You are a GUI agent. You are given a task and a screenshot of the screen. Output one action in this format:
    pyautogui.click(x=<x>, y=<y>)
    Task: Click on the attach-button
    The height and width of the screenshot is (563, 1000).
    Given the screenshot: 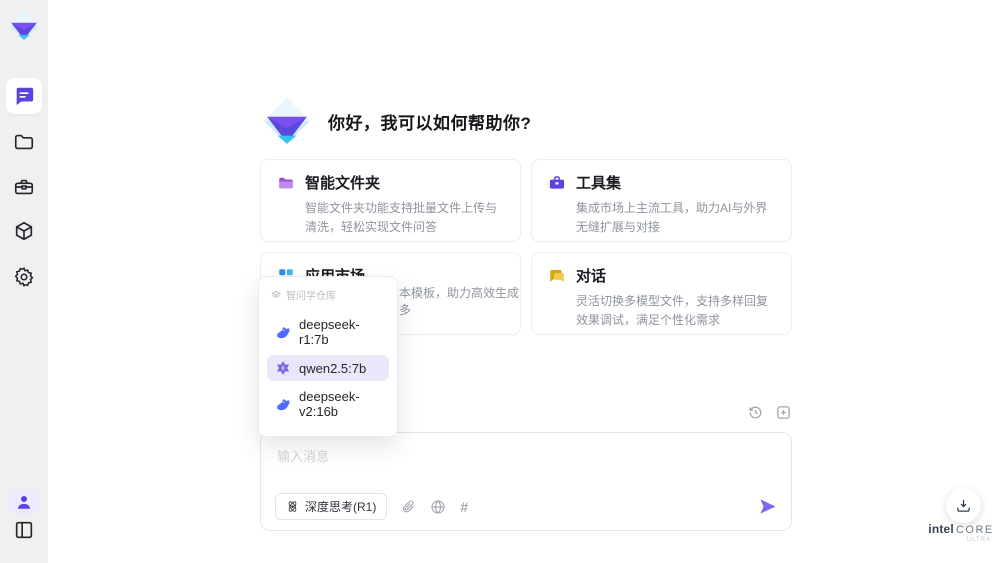 What is the action you would take?
    pyautogui.click(x=408, y=506)
    